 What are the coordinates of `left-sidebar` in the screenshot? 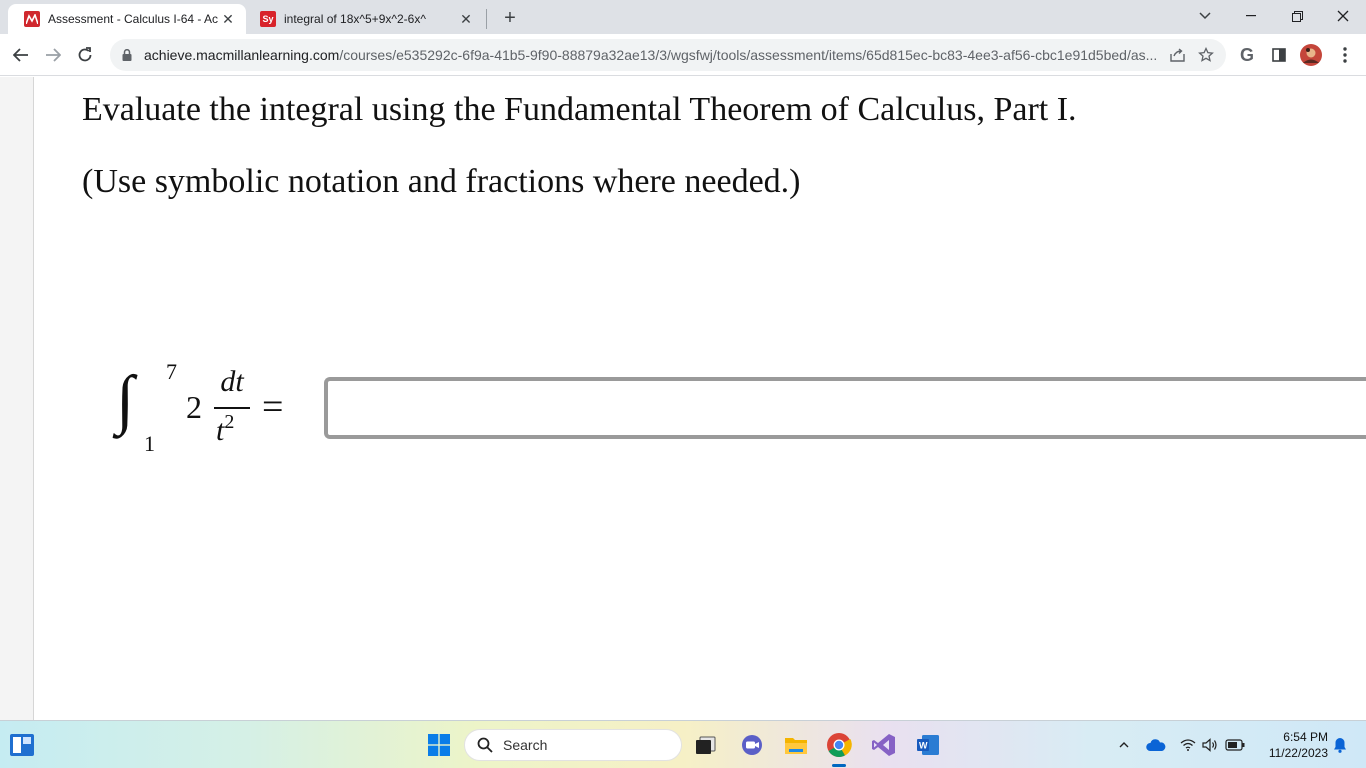 It's located at (17, 398).